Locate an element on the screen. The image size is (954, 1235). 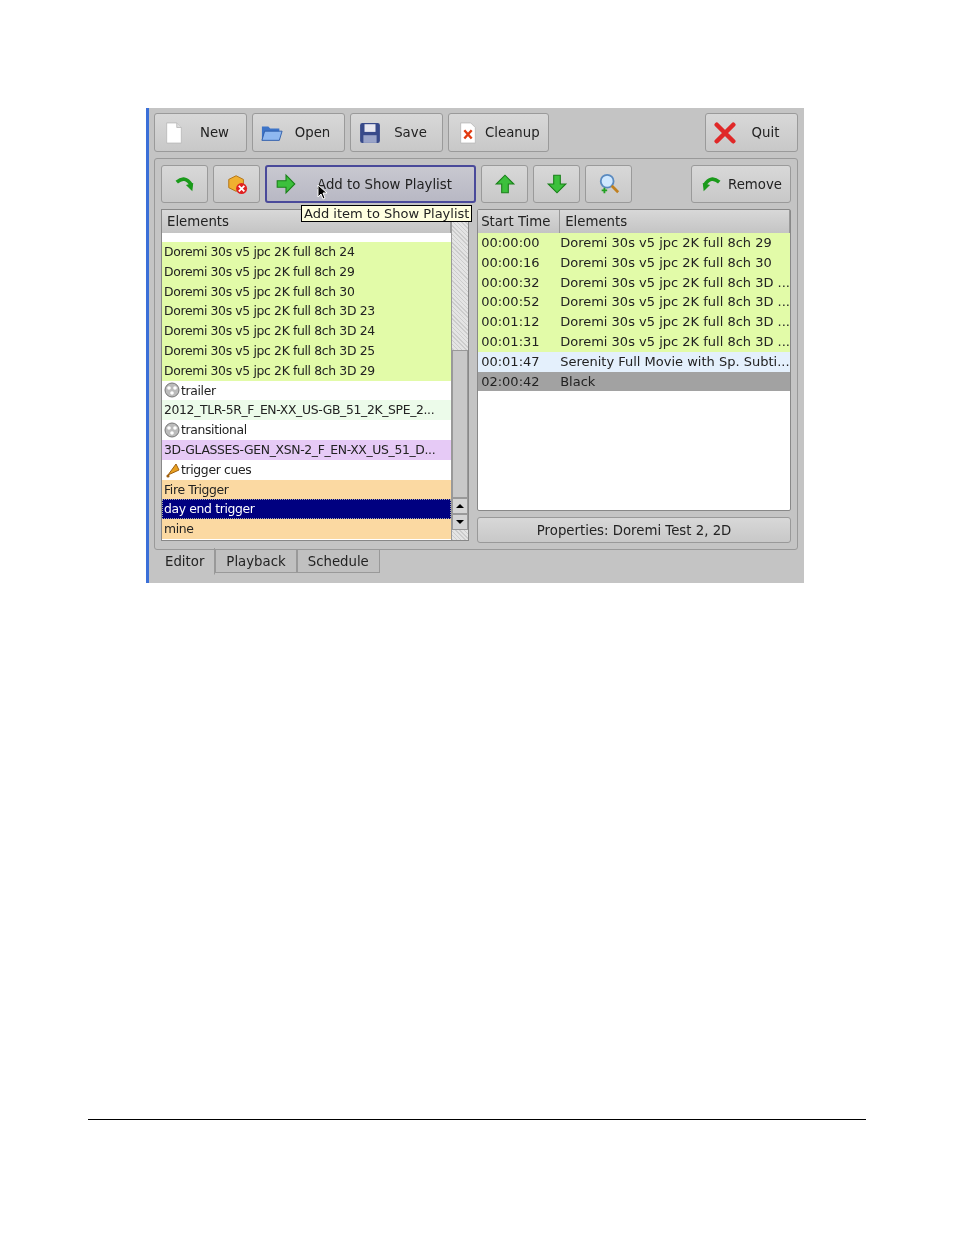
toolbar-button: New is located at coordinates (200, 132).